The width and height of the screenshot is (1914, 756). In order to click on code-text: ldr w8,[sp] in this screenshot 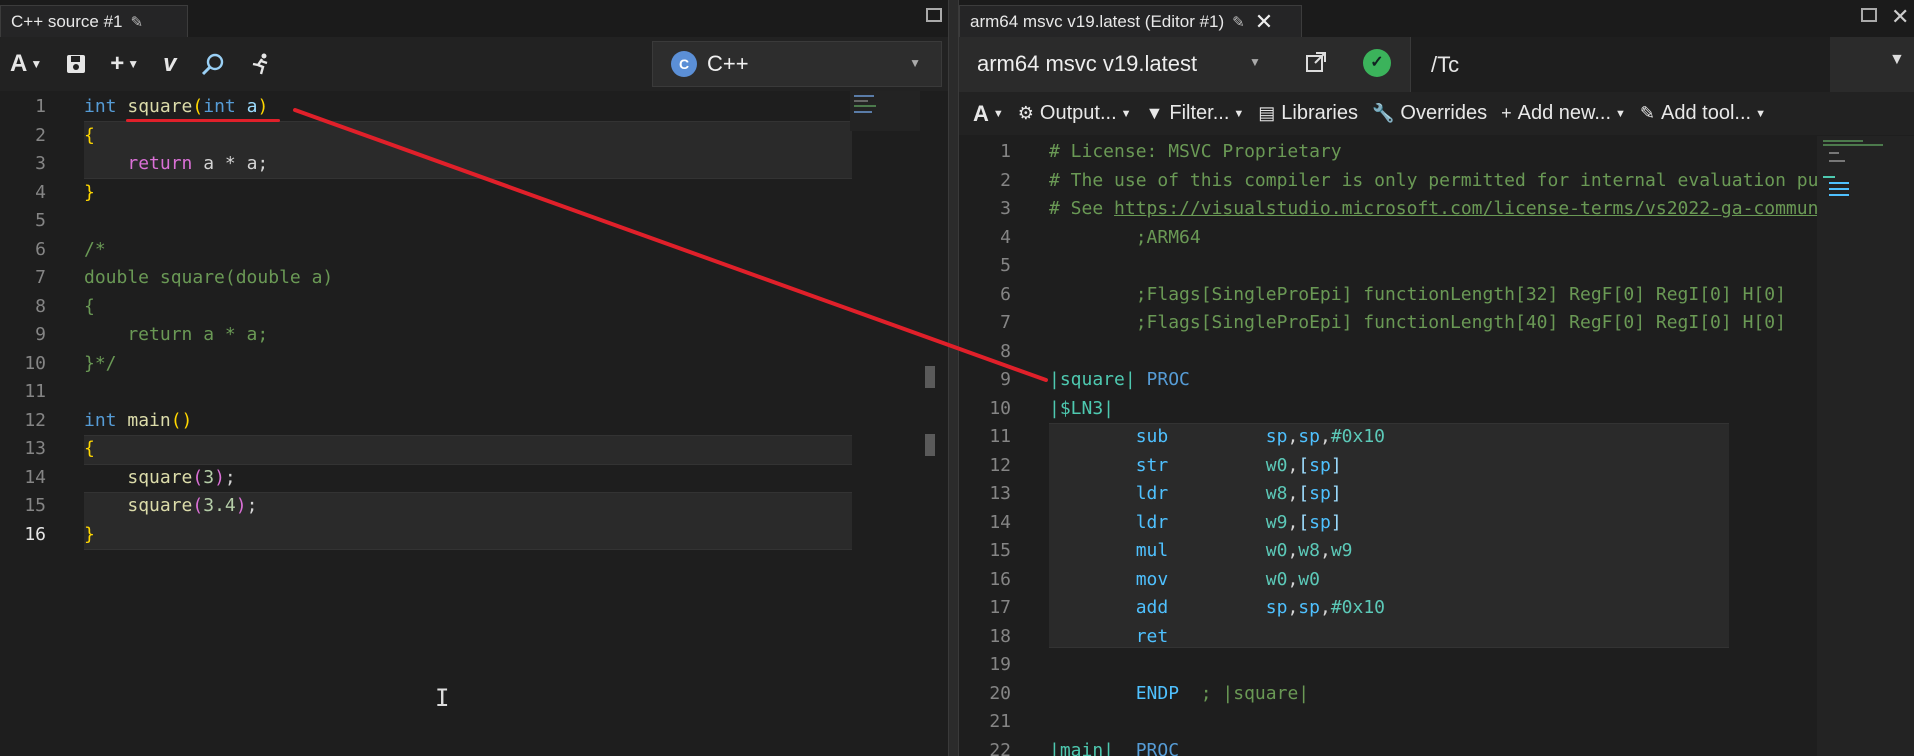, I will do `click(1195, 494)`.